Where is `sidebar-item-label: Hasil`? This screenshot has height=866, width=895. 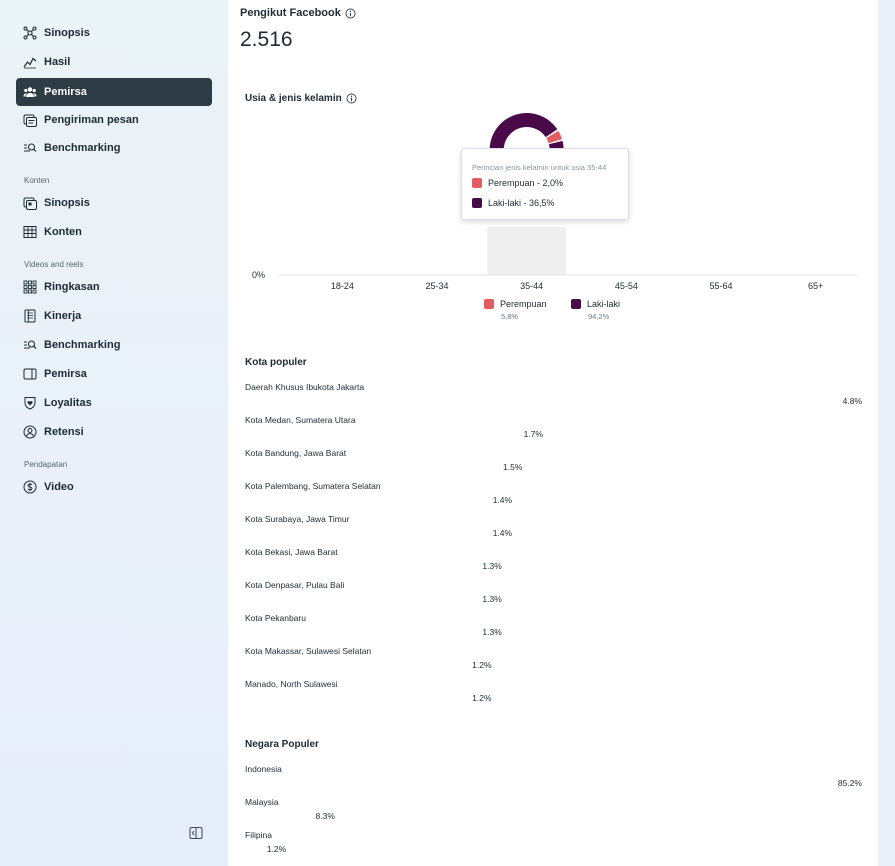 sidebar-item-label: Hasil is located at coordinates (57, 62).